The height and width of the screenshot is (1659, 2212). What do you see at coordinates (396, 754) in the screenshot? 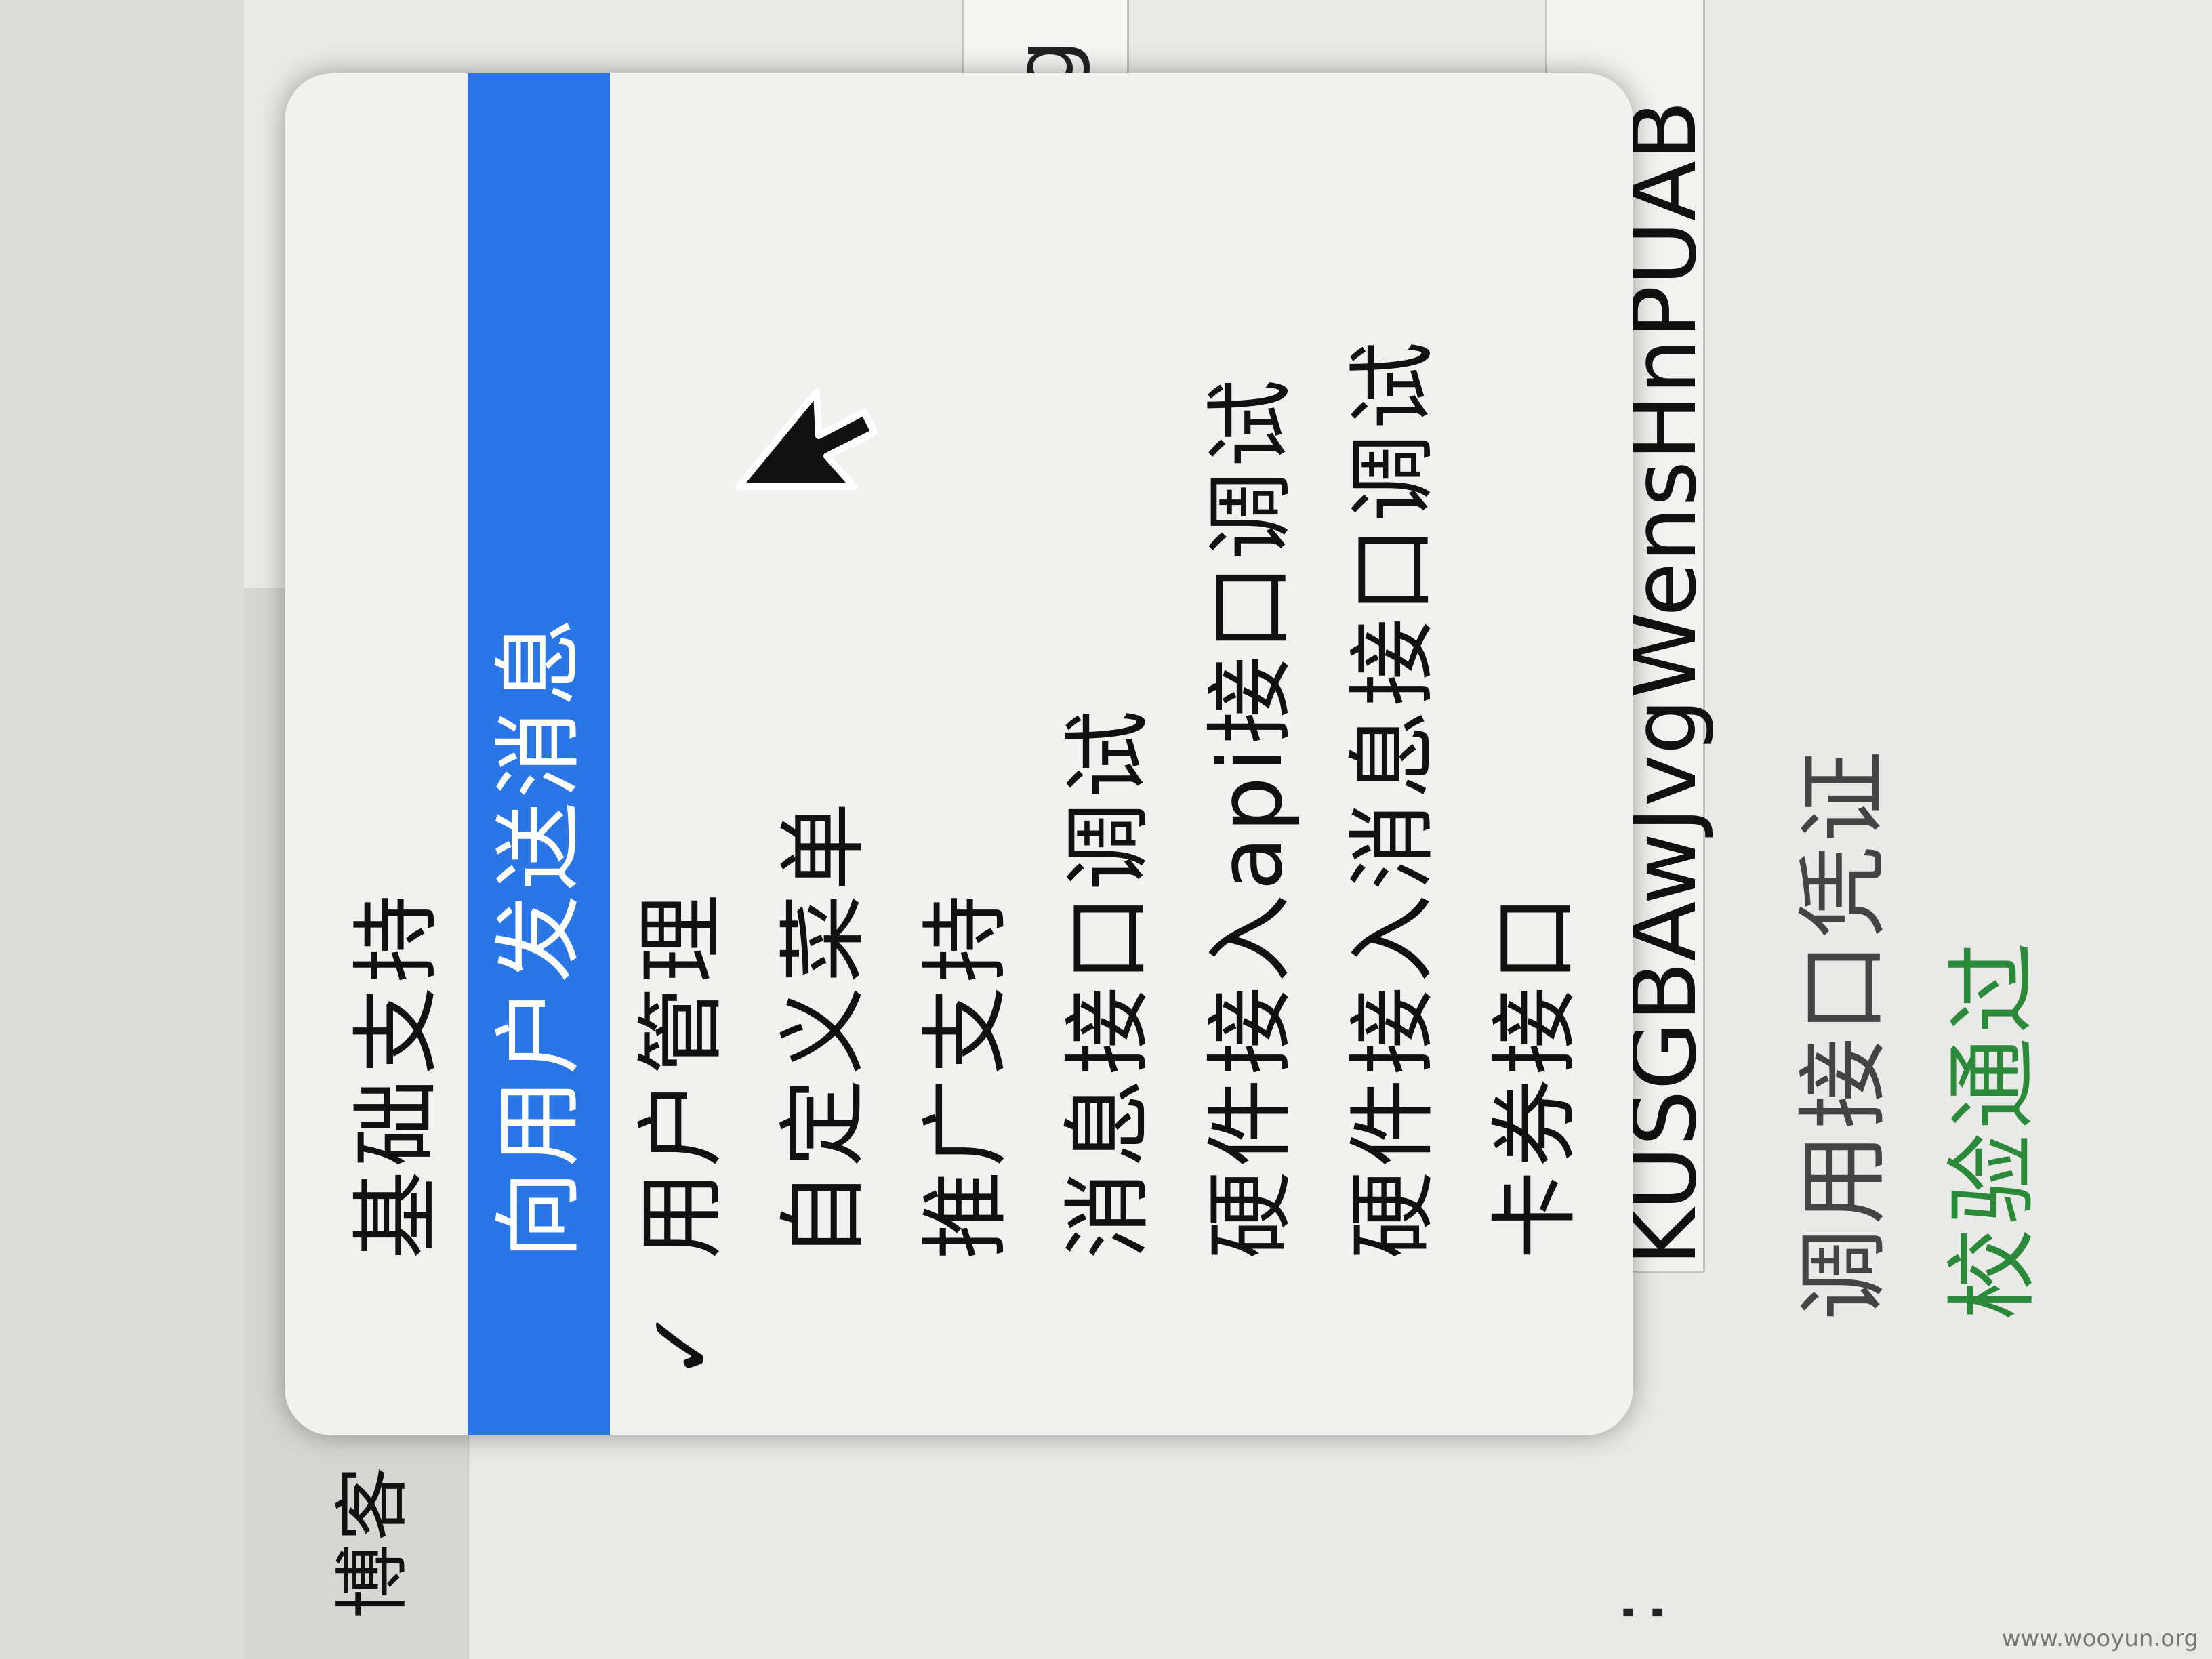
I see `menu-item-basic-support: 基础支持` at bounding box center [396, 754].